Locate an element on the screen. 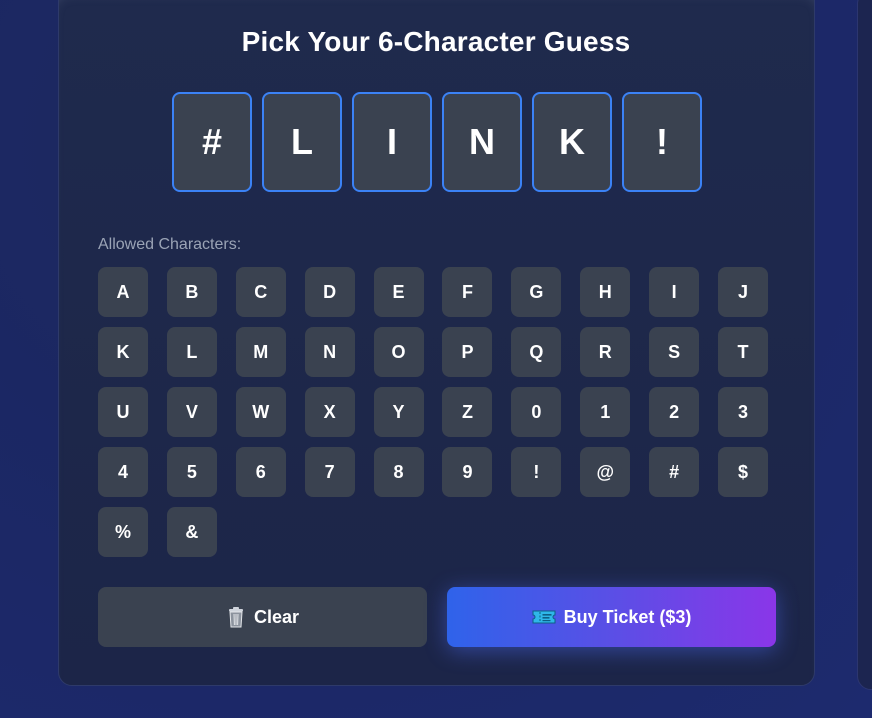 Image resolution: width=872 pixels, height=718 pixels. character-key: T is located at coordinates (743, 352).